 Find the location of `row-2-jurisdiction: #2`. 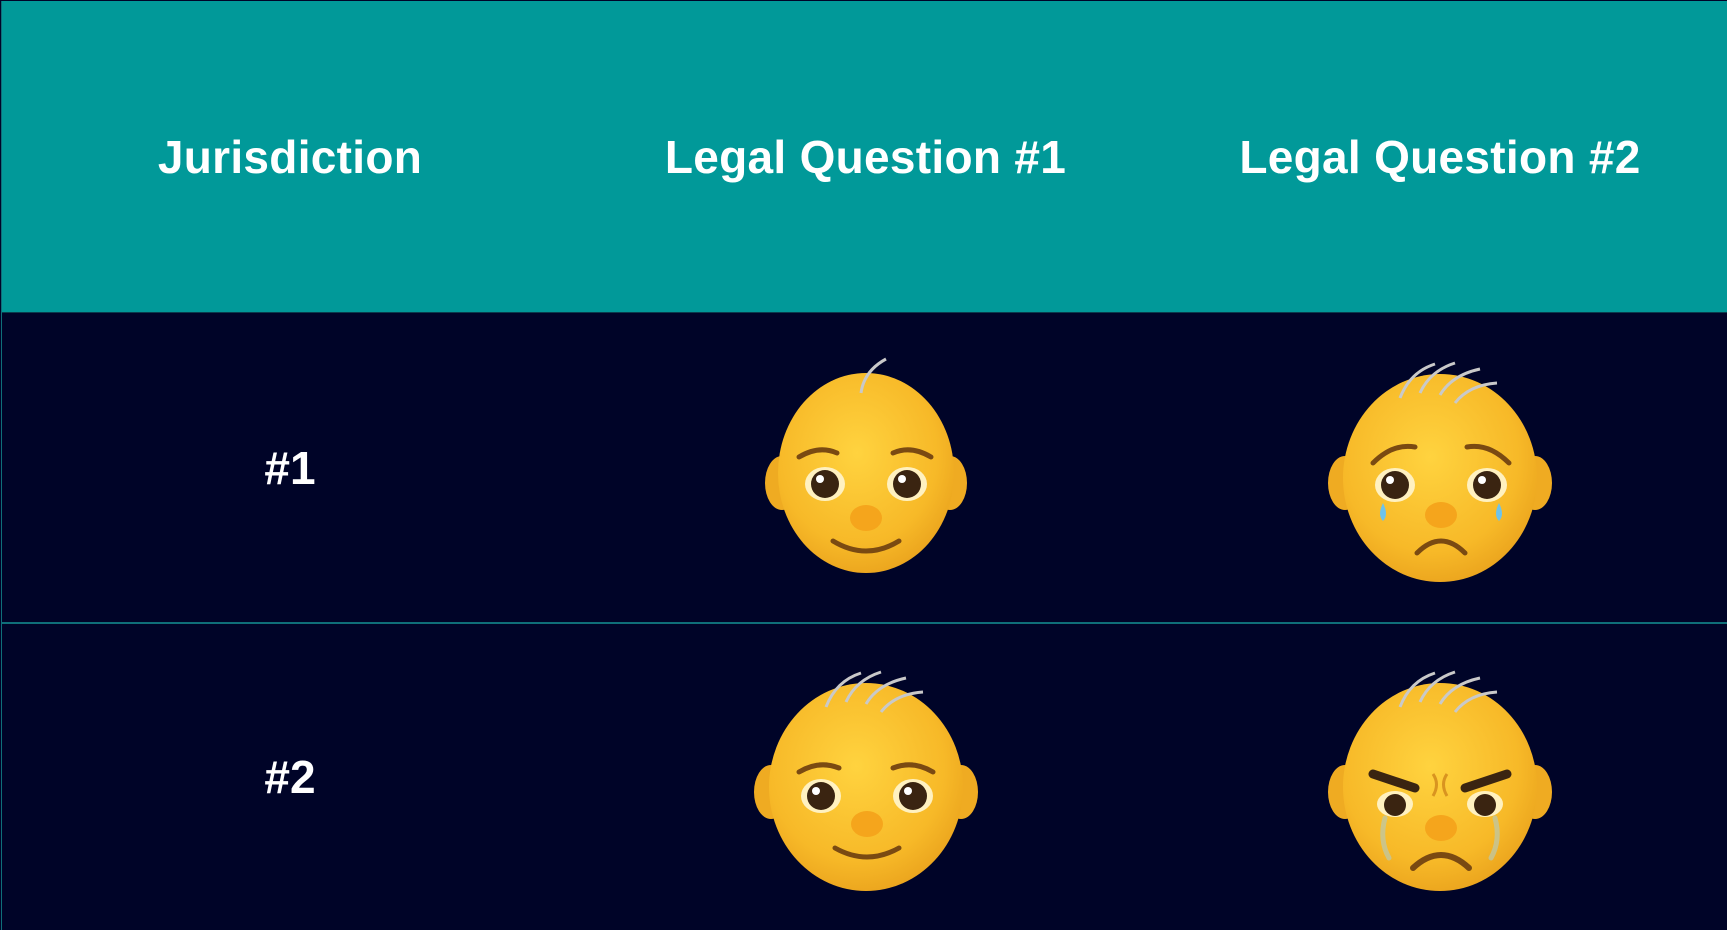

row-2-jurisdiction: #2 is located at coordinates (290, 776).